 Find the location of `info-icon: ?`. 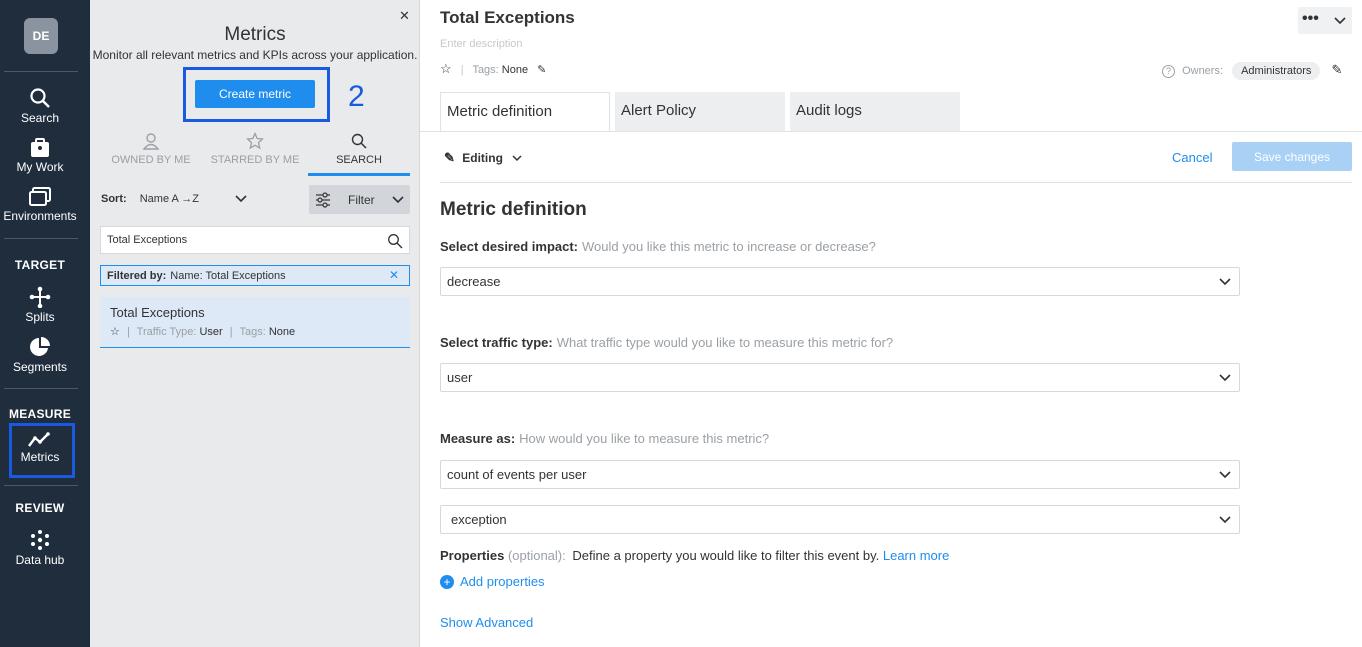

info-icon: ? is located at coordinates (1168, 71).